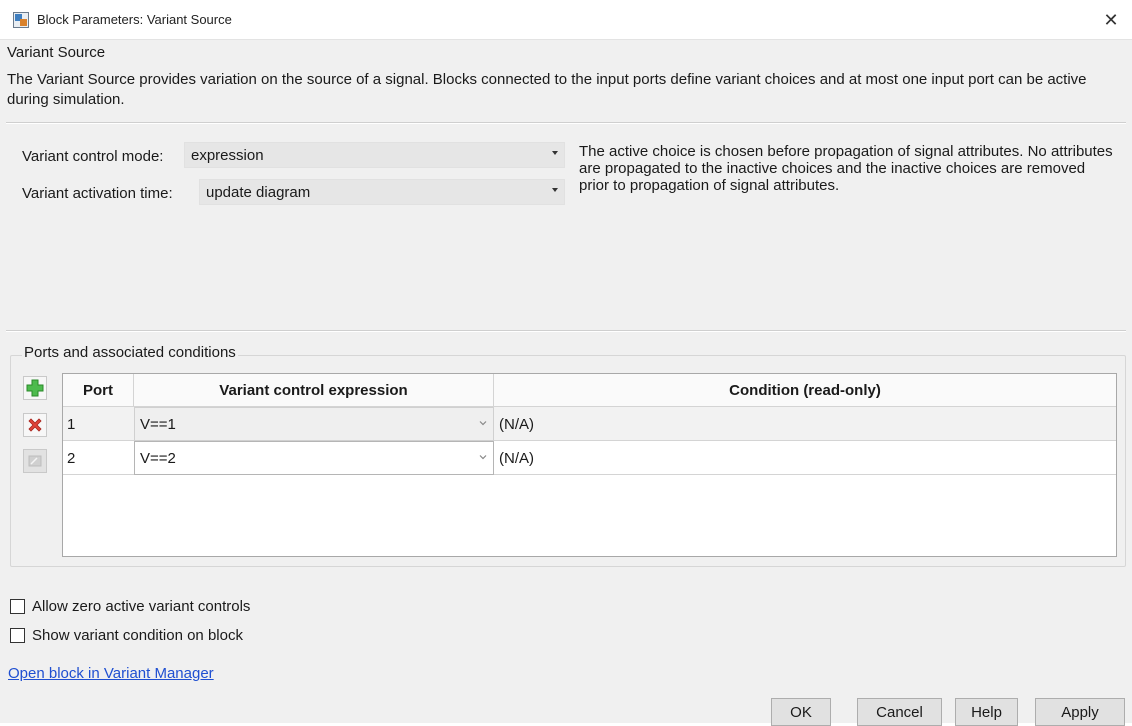 The height and width of the screenshot is (726, 1132). Describe the element at coordinates (93, 156) in the screenshot. I see `control-mode-label: Variant control mode:` at that location.